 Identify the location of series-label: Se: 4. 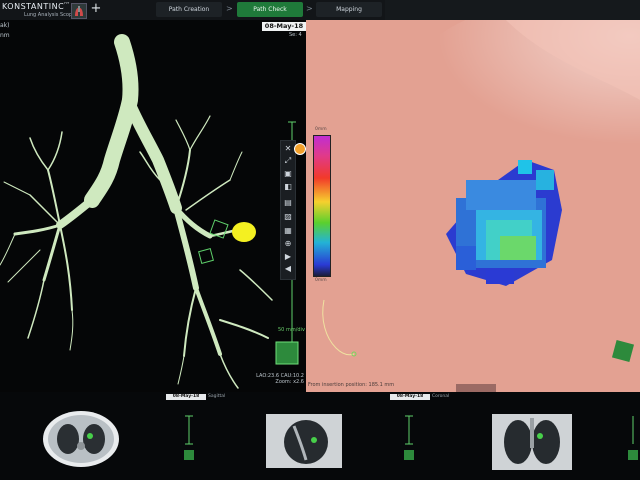
(295, 35).